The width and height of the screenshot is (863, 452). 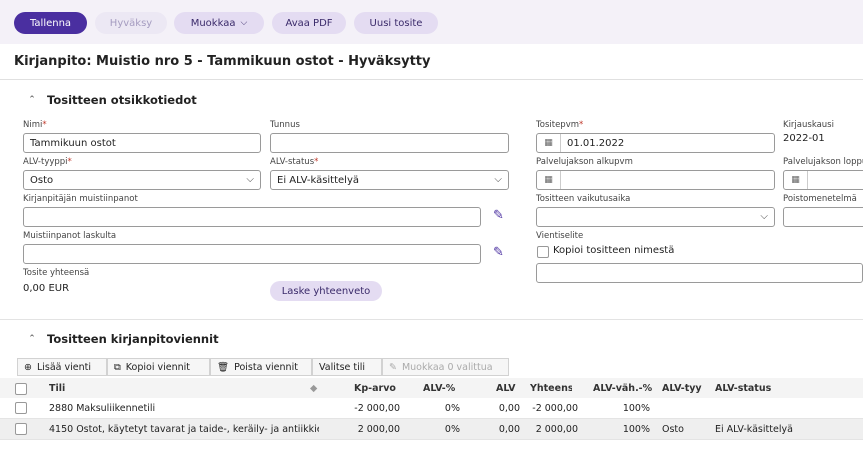 I want to click on effect-time-label: Tositteen vaikutusaika, so click(x=583, y=199).